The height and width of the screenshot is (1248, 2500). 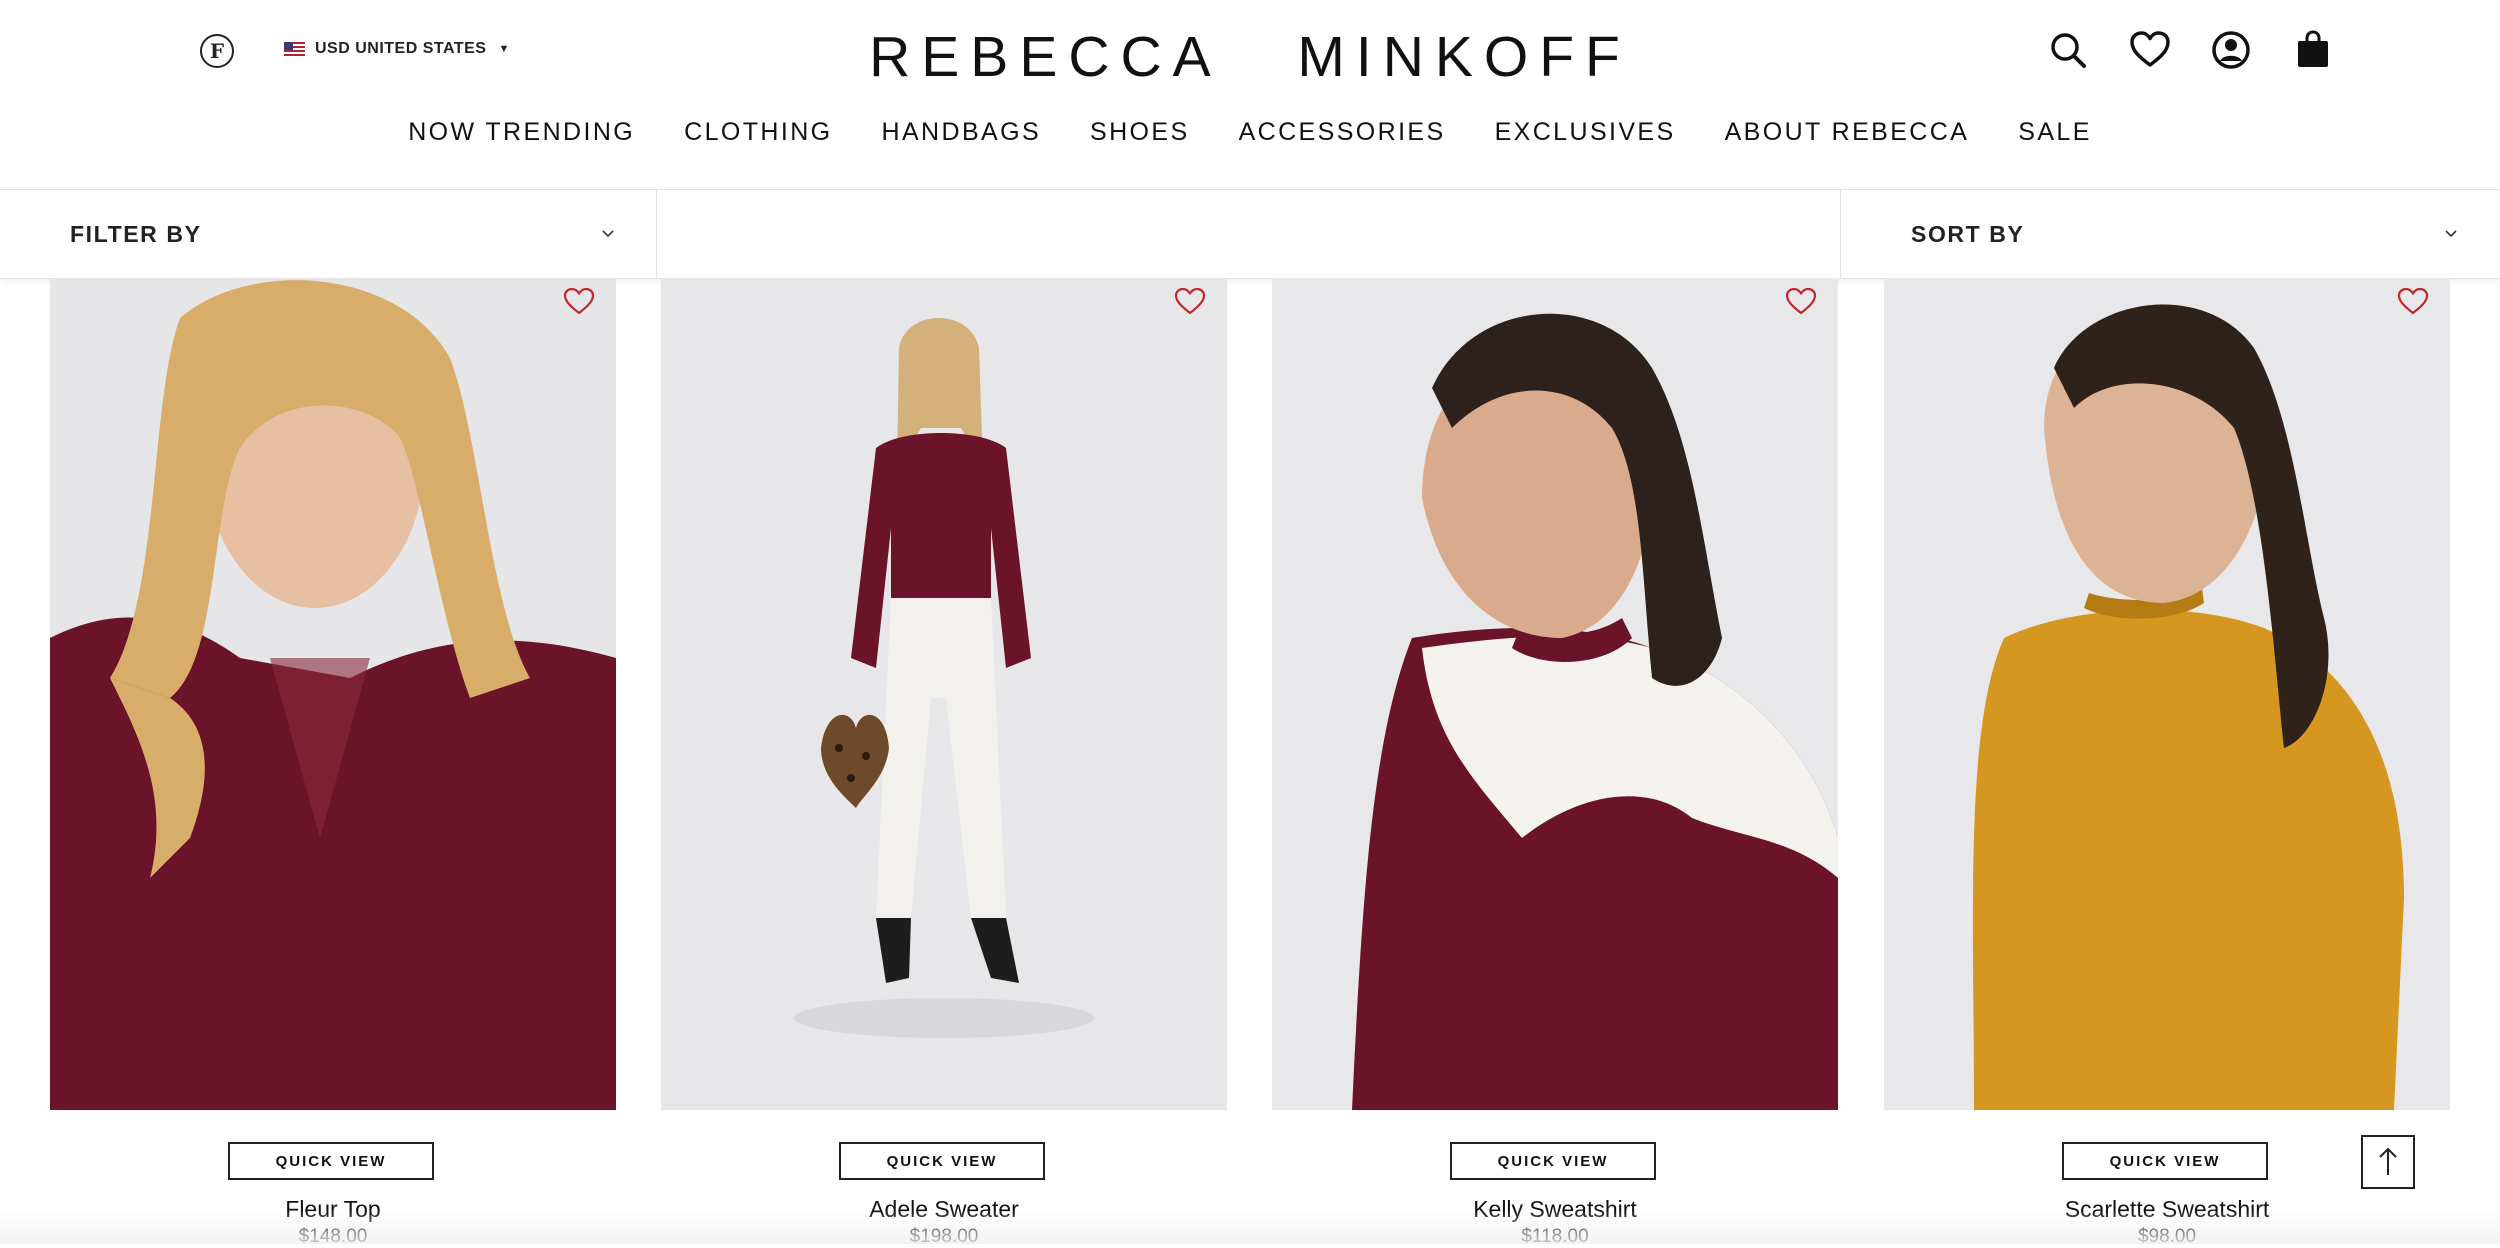 What do you see at coordinates (521, 132) in the screenshot?
I see `nav-item-now-trending: NOW TRENDING` at bounding box center [521, 132].